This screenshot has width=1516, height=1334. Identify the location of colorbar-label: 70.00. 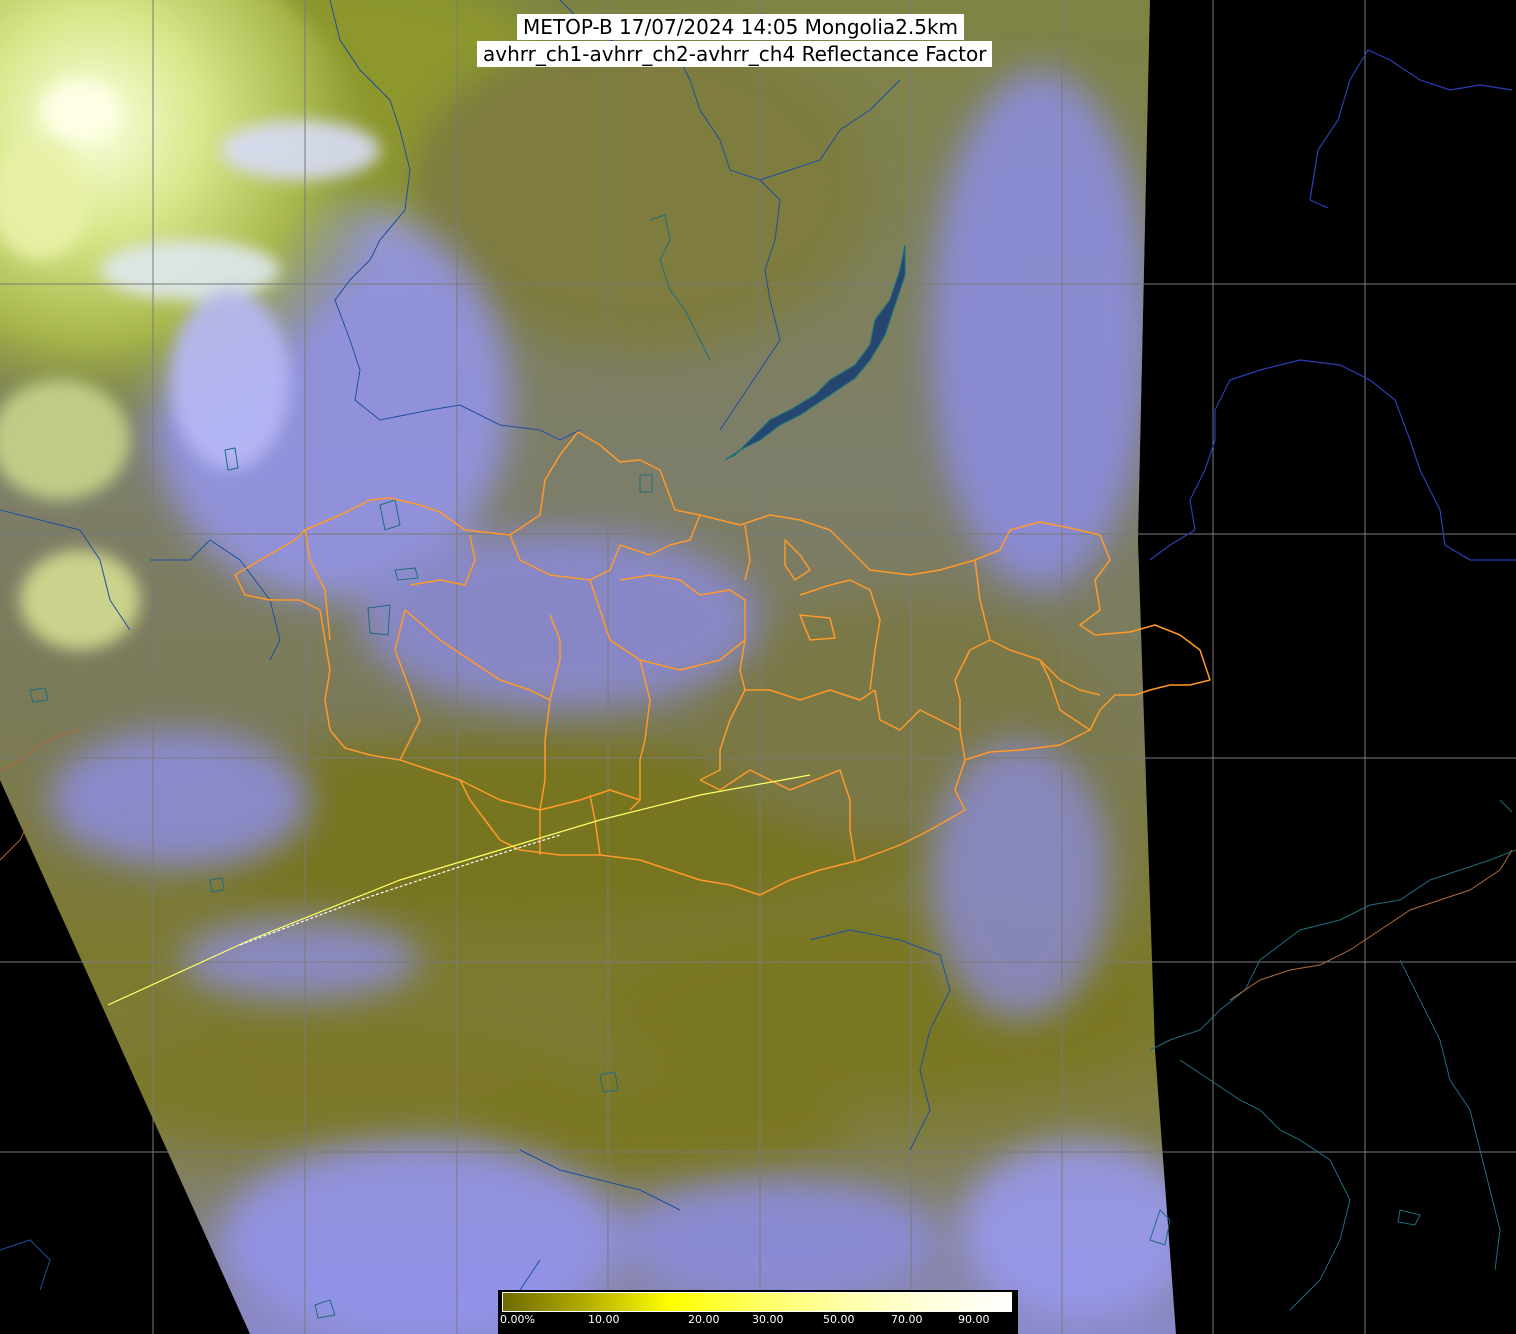
(907, 1319).